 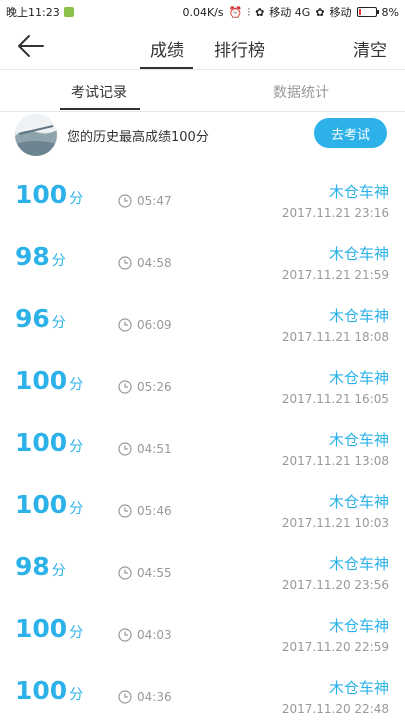 I want to click on tab-ranking: 排行榜, so click(x=239, y=48).